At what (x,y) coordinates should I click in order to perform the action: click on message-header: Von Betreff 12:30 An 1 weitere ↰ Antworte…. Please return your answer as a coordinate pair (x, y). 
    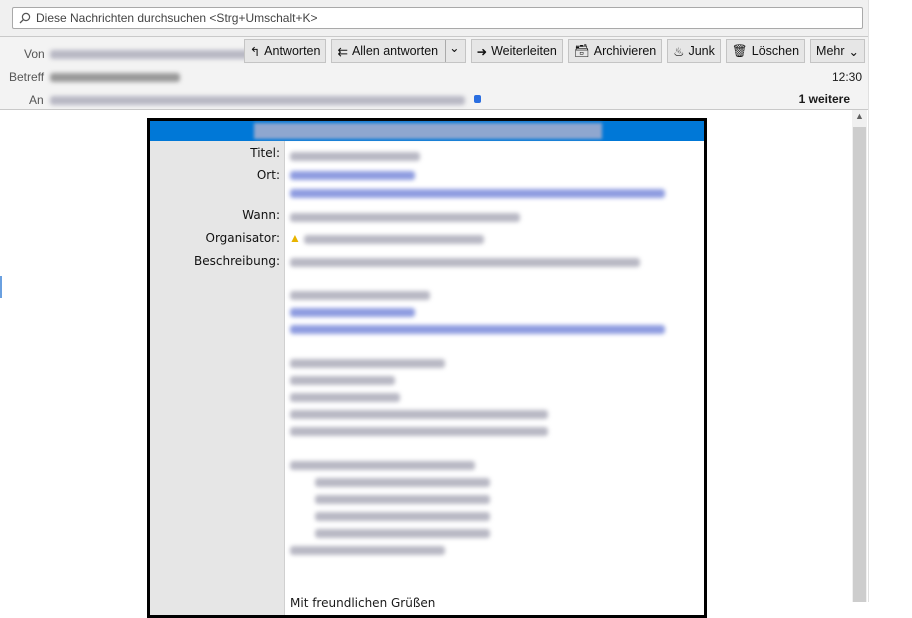
    Looking at the image, I should click on (434, 73).